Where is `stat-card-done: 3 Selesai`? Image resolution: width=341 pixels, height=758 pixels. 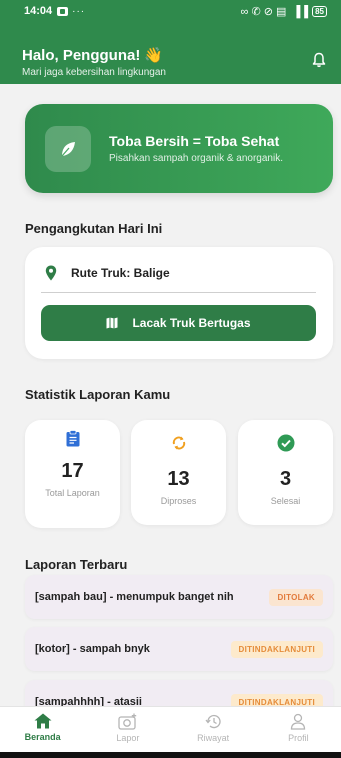
stat-card-done: 3 Selesai is located at coordinates (285, 472).